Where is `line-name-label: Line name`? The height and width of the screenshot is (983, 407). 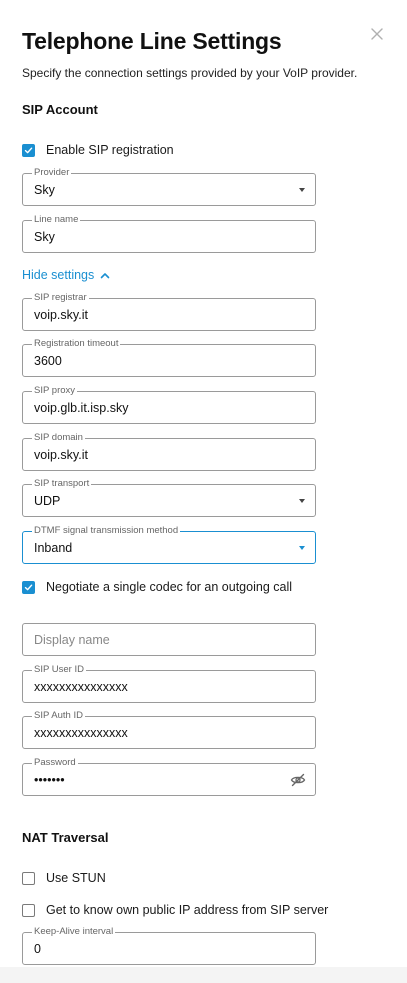 line-name-label: Line name is located at coordinates (56, 220).